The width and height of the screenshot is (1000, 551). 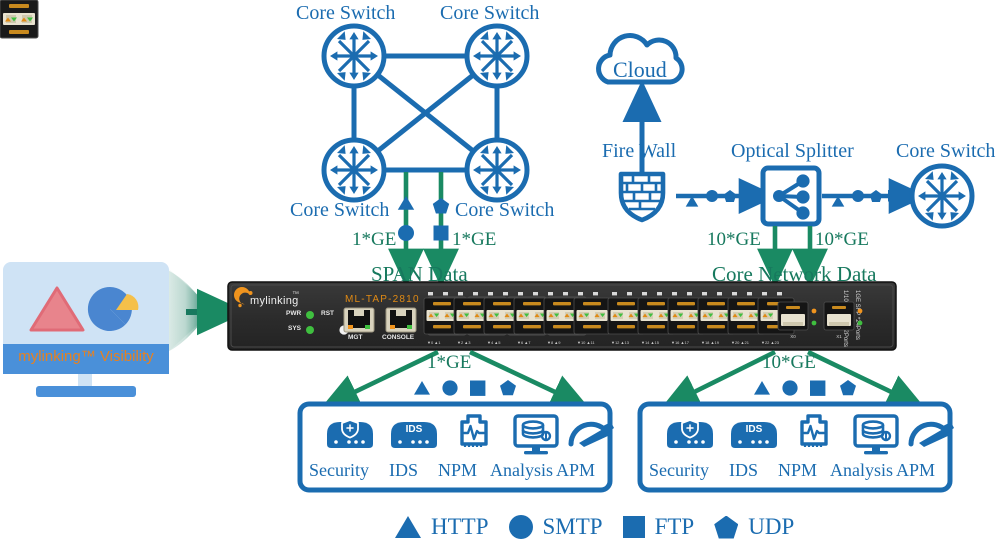 I want to click on monitor-caption-label: mylinking™ Visibility, so click(x=86, y=356).